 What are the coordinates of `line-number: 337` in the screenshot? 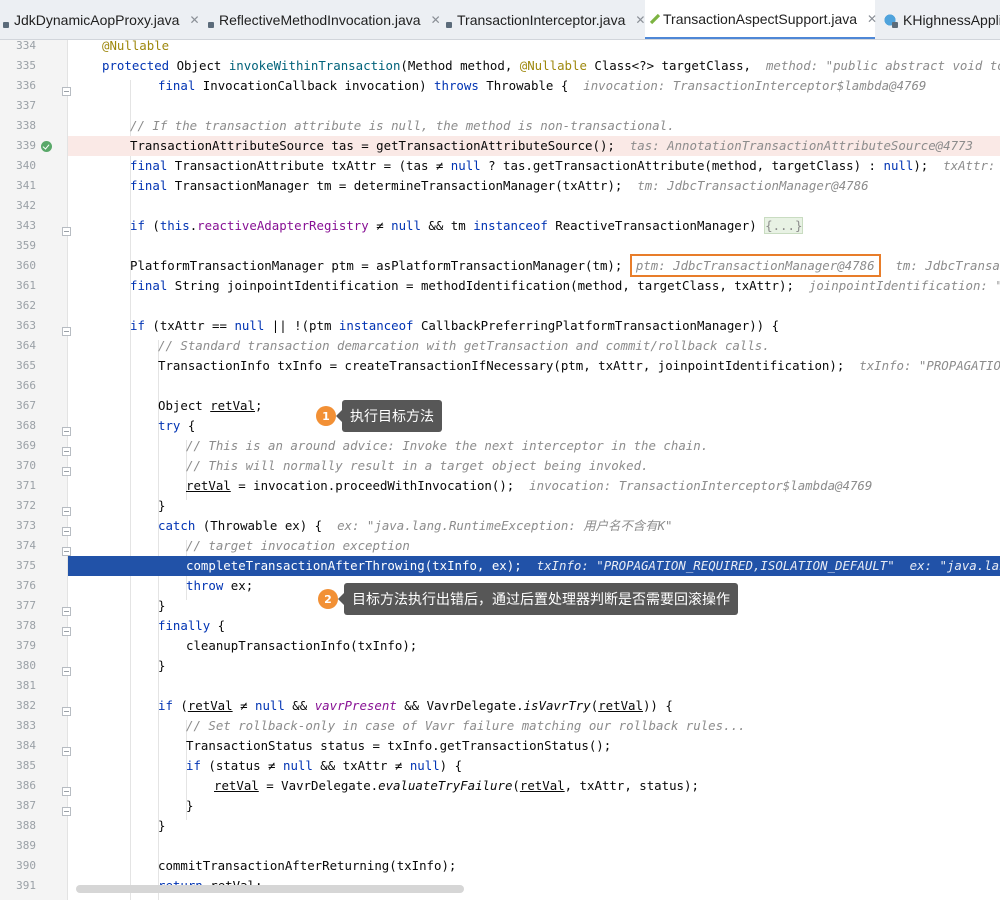 It's located at (18, 106).